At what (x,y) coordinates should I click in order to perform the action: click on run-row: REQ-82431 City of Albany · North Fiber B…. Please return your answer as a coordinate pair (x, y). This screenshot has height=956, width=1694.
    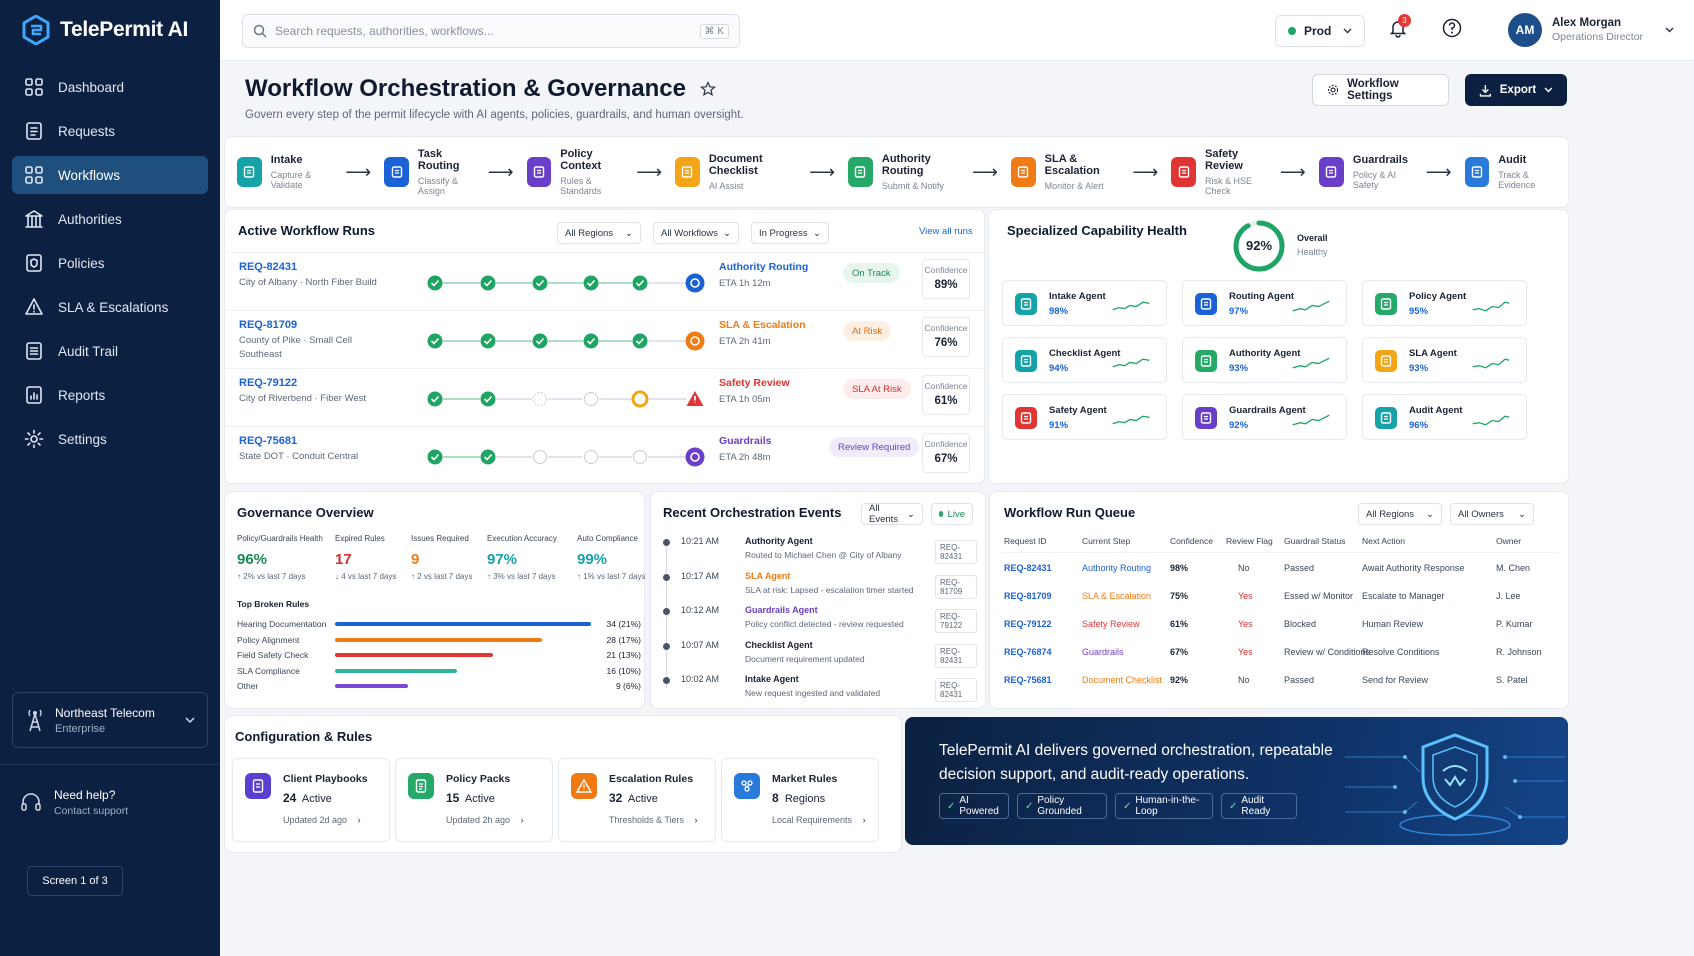
    Looking at the image, I should click on (604, 281).